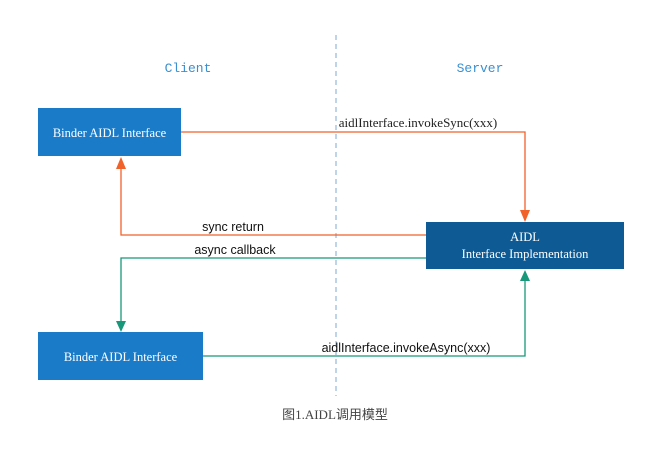 The image size is (665, 451). What do you see at coordinates (480, 68) in the screenshot?
I see `lane-label-server: Server` at bounding box center [480, 68].